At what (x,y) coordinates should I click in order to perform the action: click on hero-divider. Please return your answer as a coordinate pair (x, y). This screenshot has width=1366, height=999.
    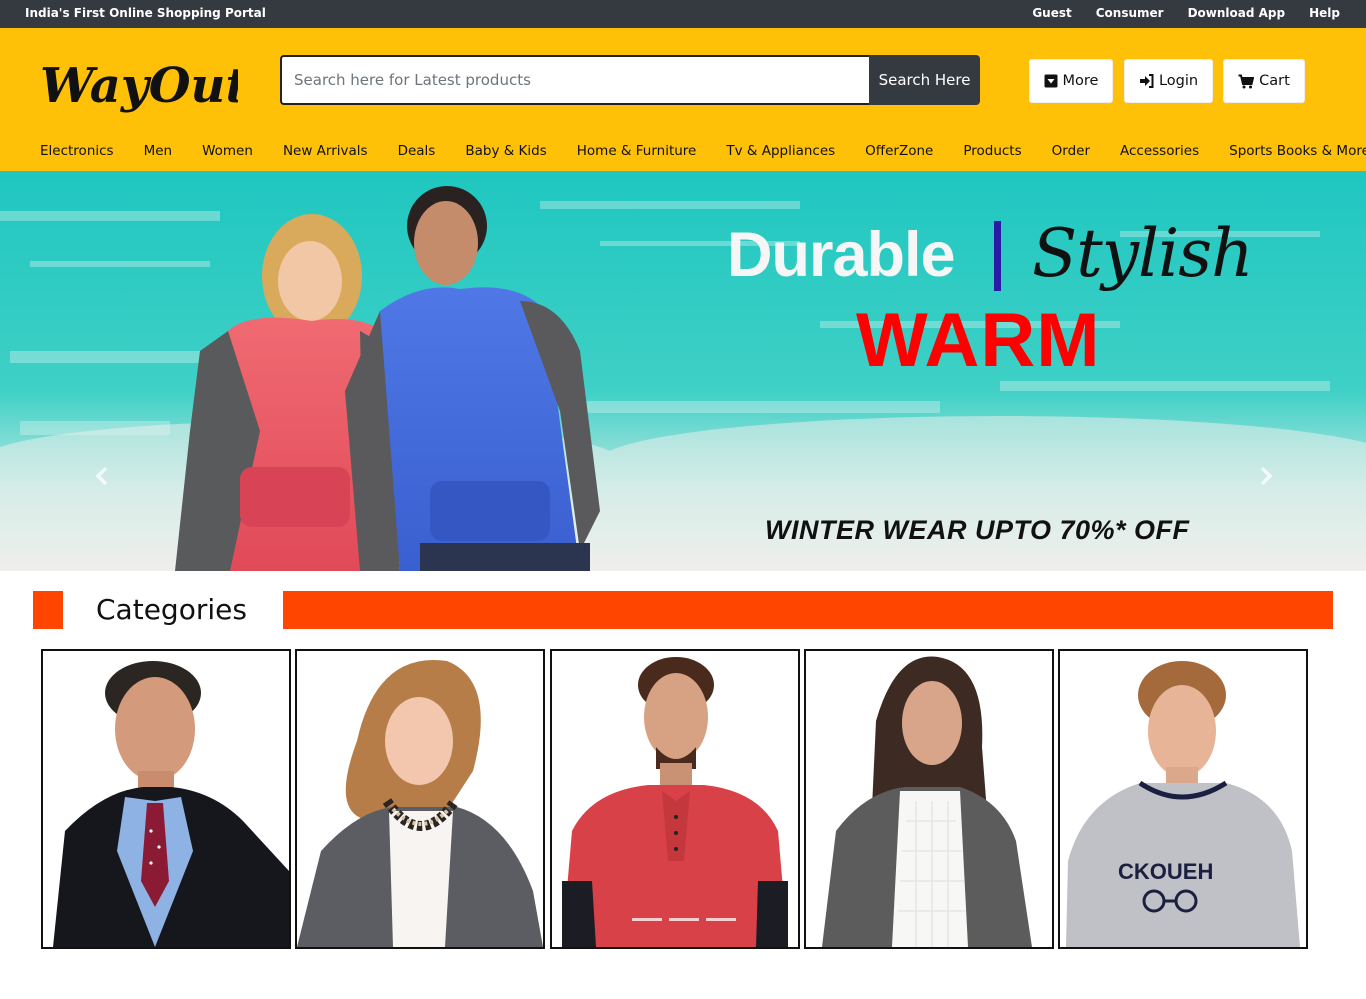
    Looking at the image, I should click on (997, 256).